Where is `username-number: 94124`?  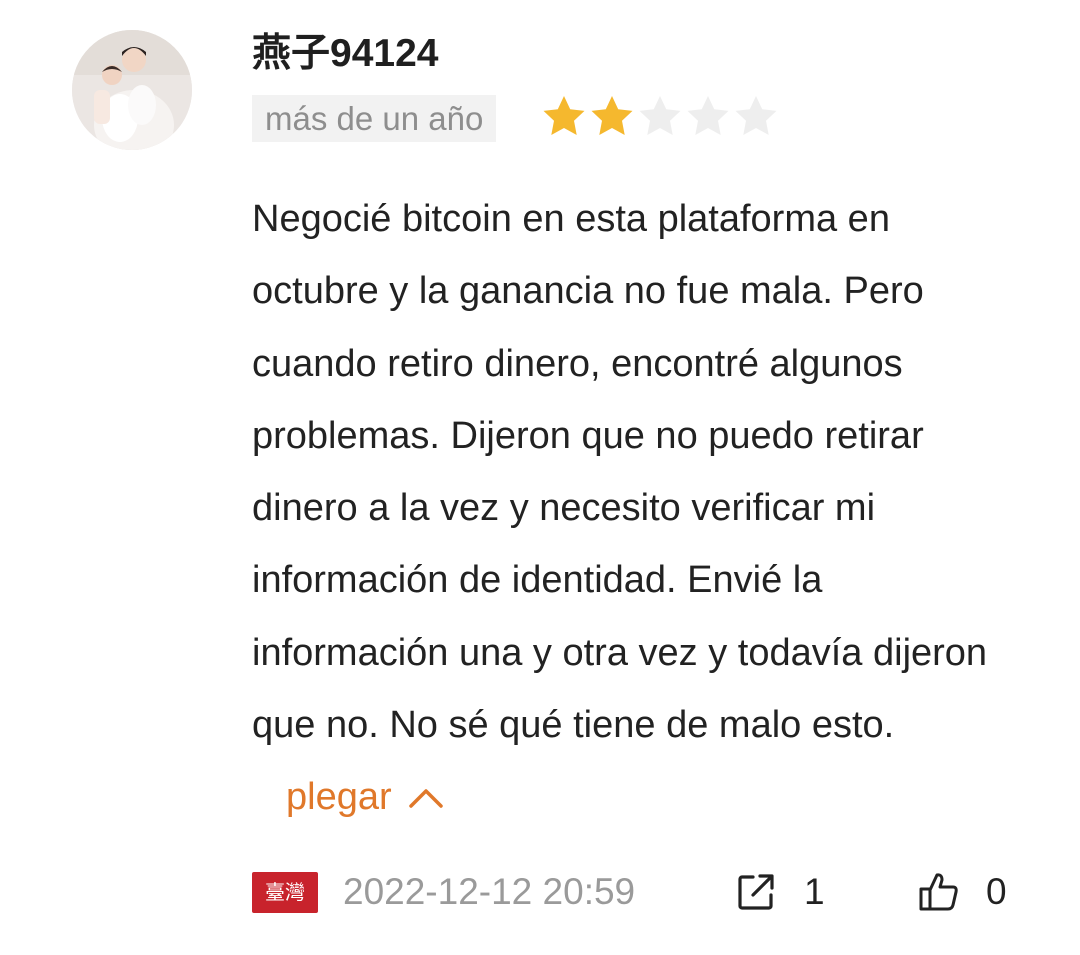 username-number: 94124 is located at coordinates (384, 53).